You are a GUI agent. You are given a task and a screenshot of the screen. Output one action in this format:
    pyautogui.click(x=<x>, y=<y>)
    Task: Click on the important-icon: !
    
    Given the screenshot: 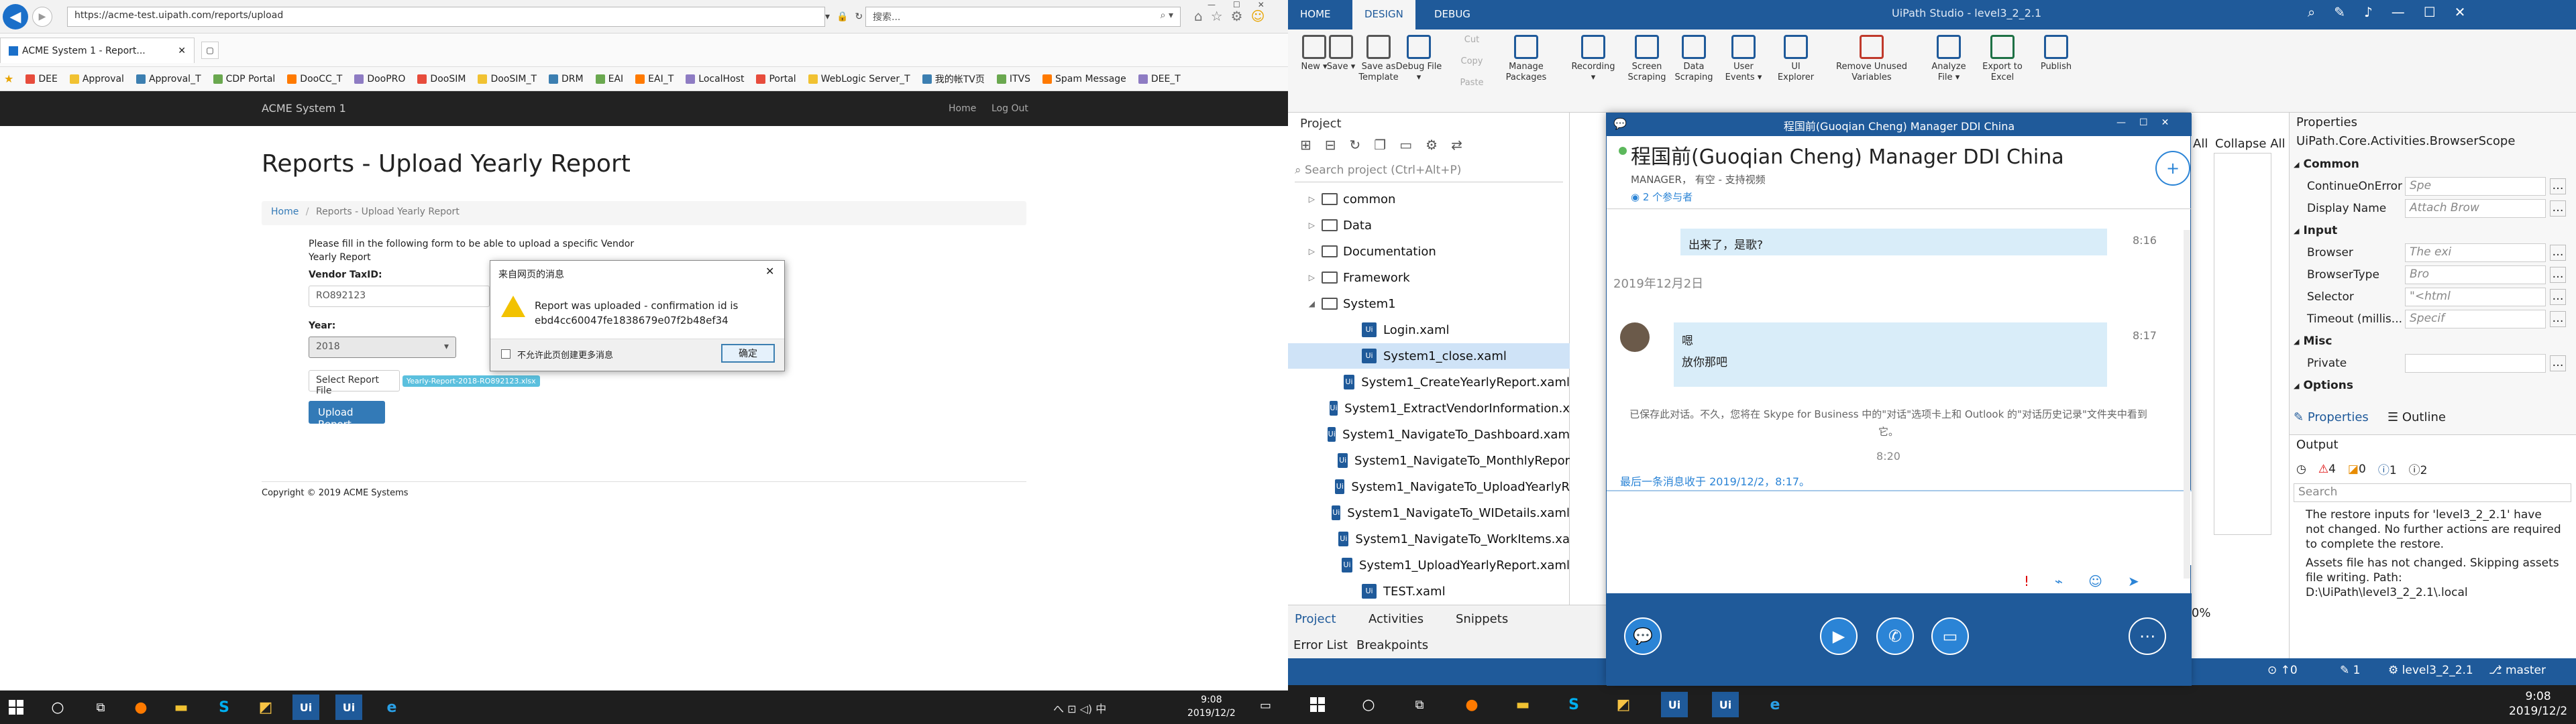 What is the action you would take?
    pyautogui.click(x=2026, y=581)
    